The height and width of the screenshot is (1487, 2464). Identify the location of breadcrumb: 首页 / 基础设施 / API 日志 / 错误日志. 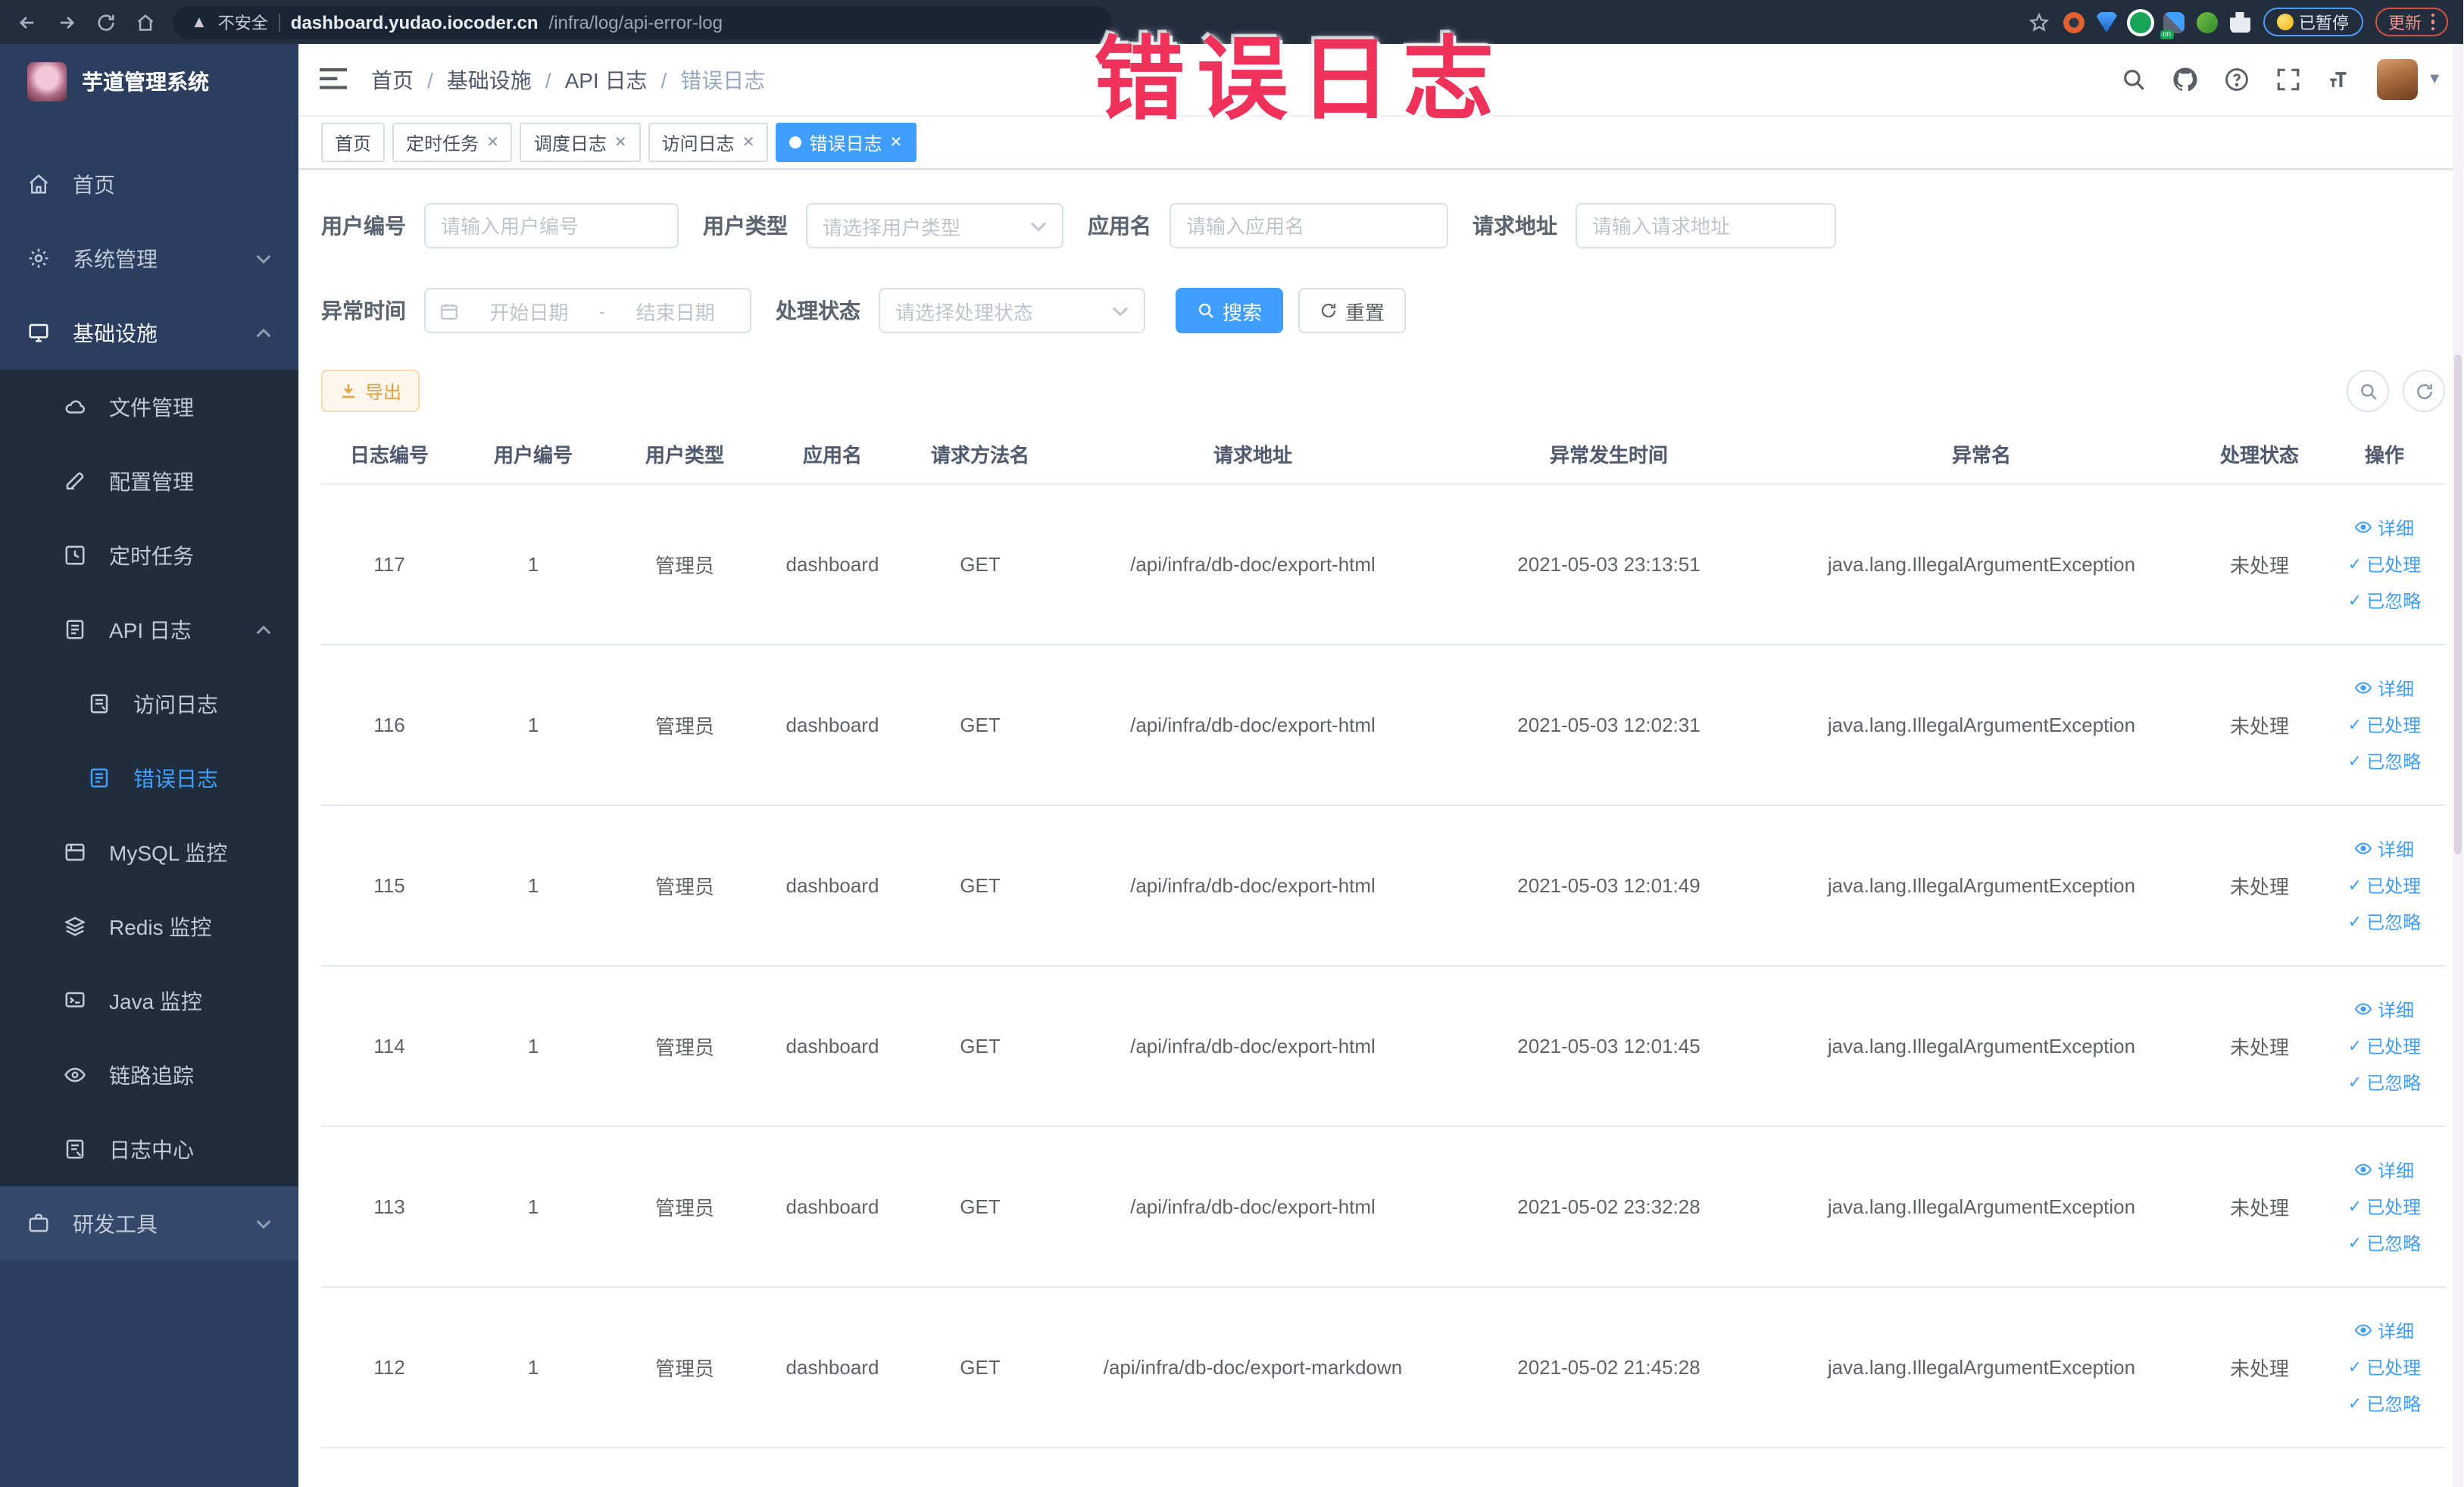
(568, 79).